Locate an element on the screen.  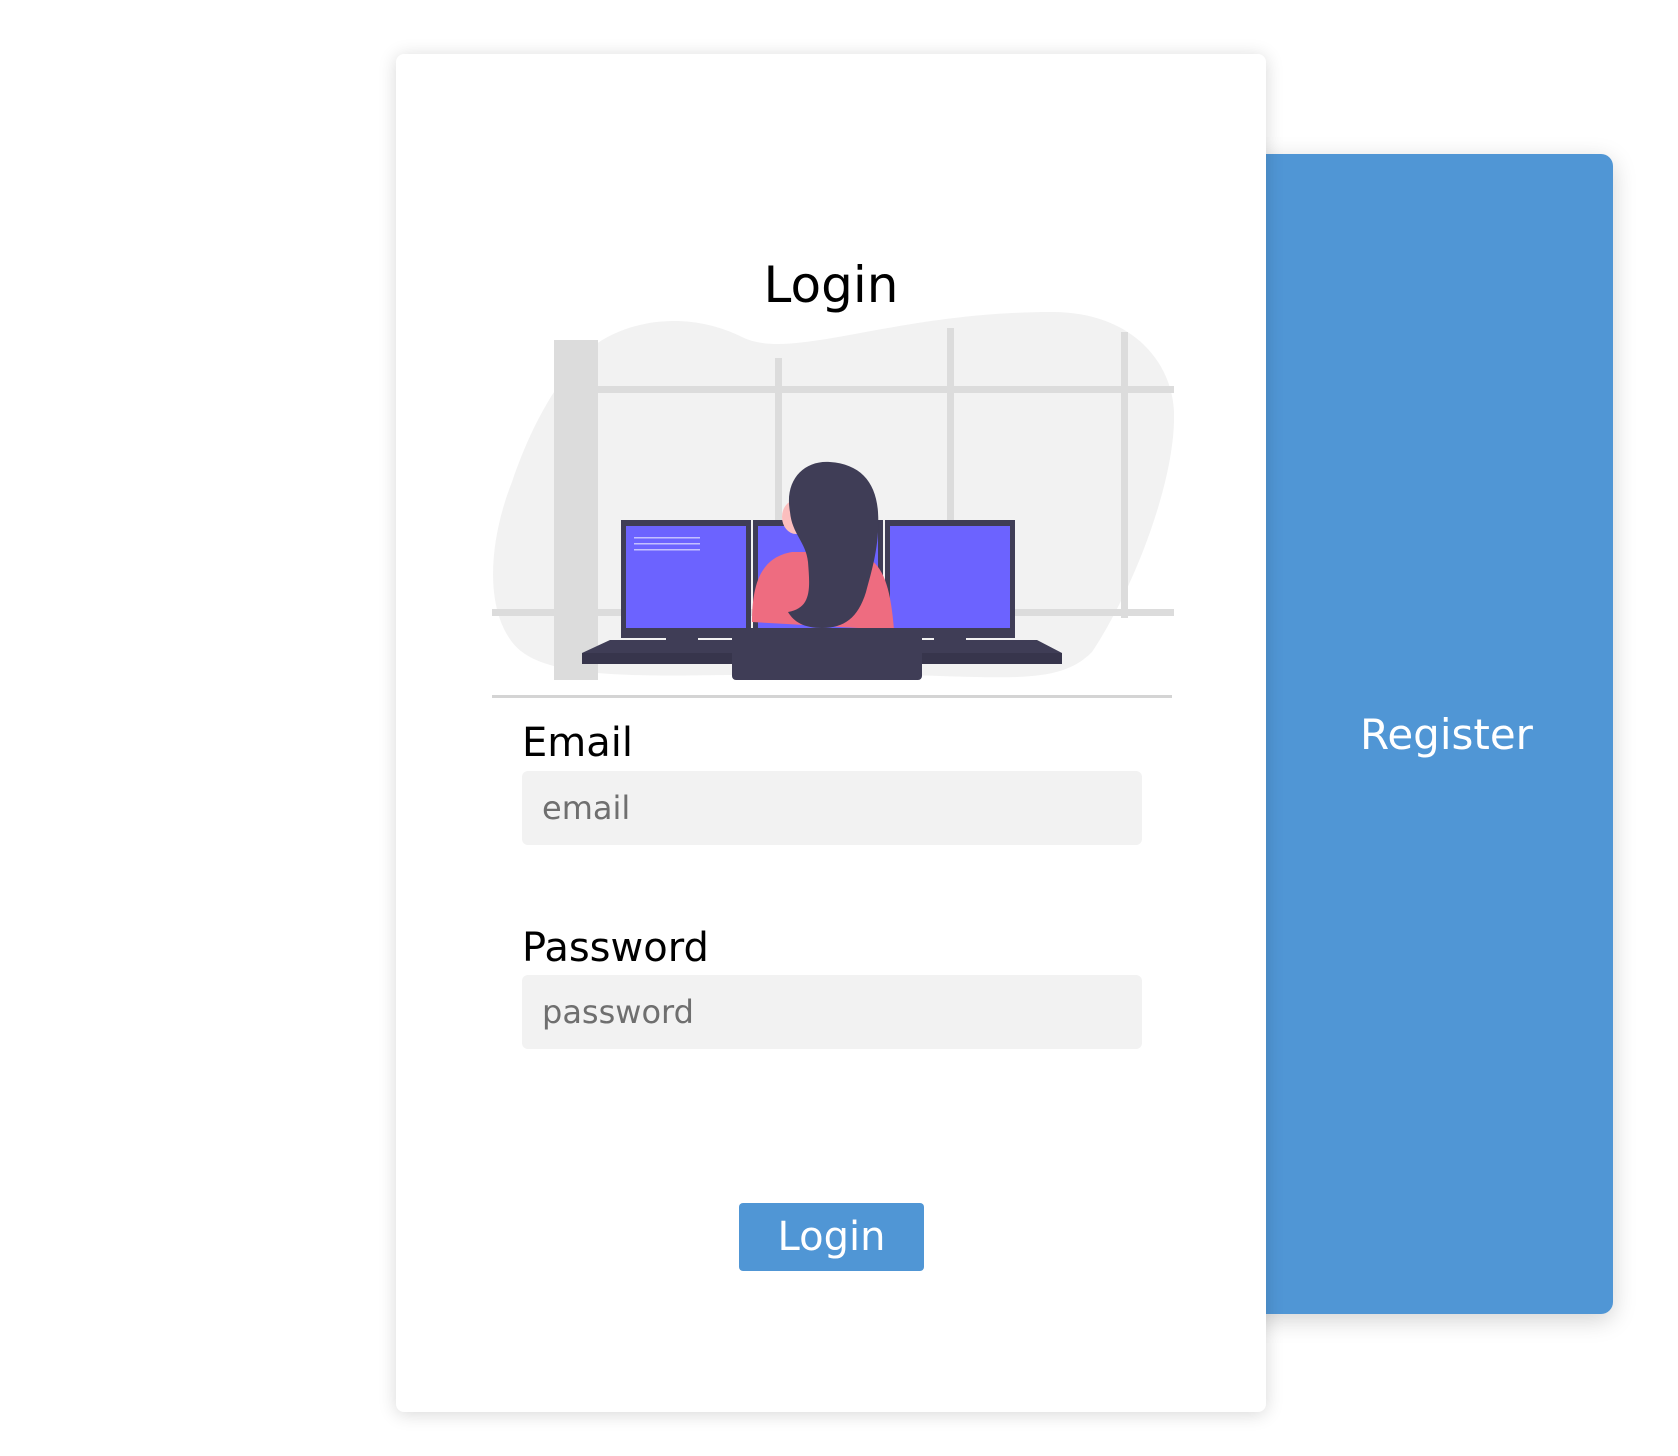
login-title: Login is located at coordinates (831, 285).